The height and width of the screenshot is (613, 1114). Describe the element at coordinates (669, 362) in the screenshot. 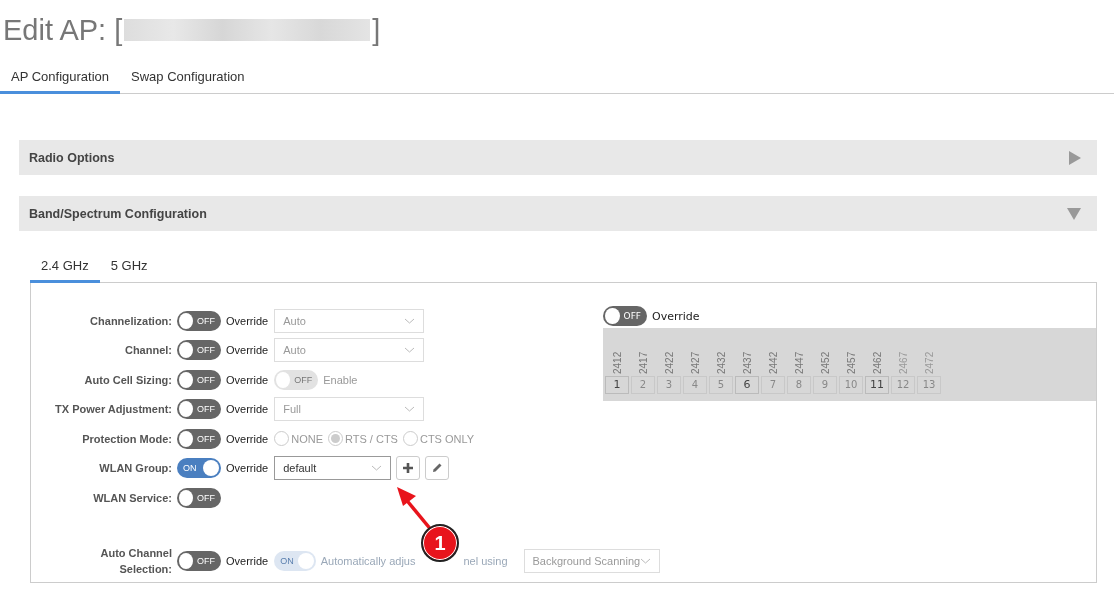

I see `channel-frequency: 2422` at that location.